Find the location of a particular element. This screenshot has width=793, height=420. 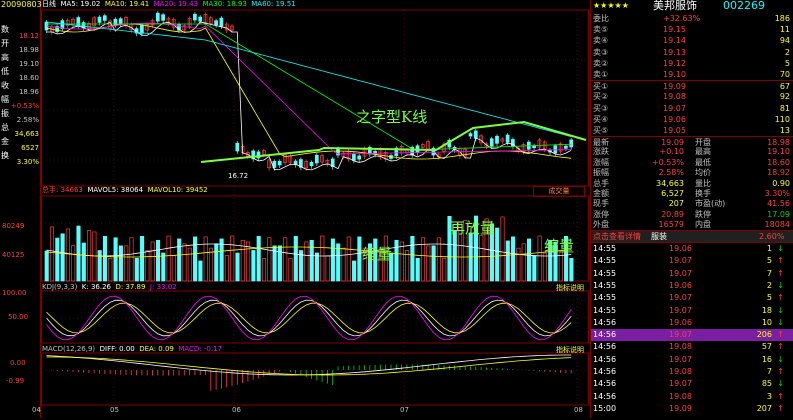

vol-ylabel-high: 80249 is located at coordinates (13, 226).